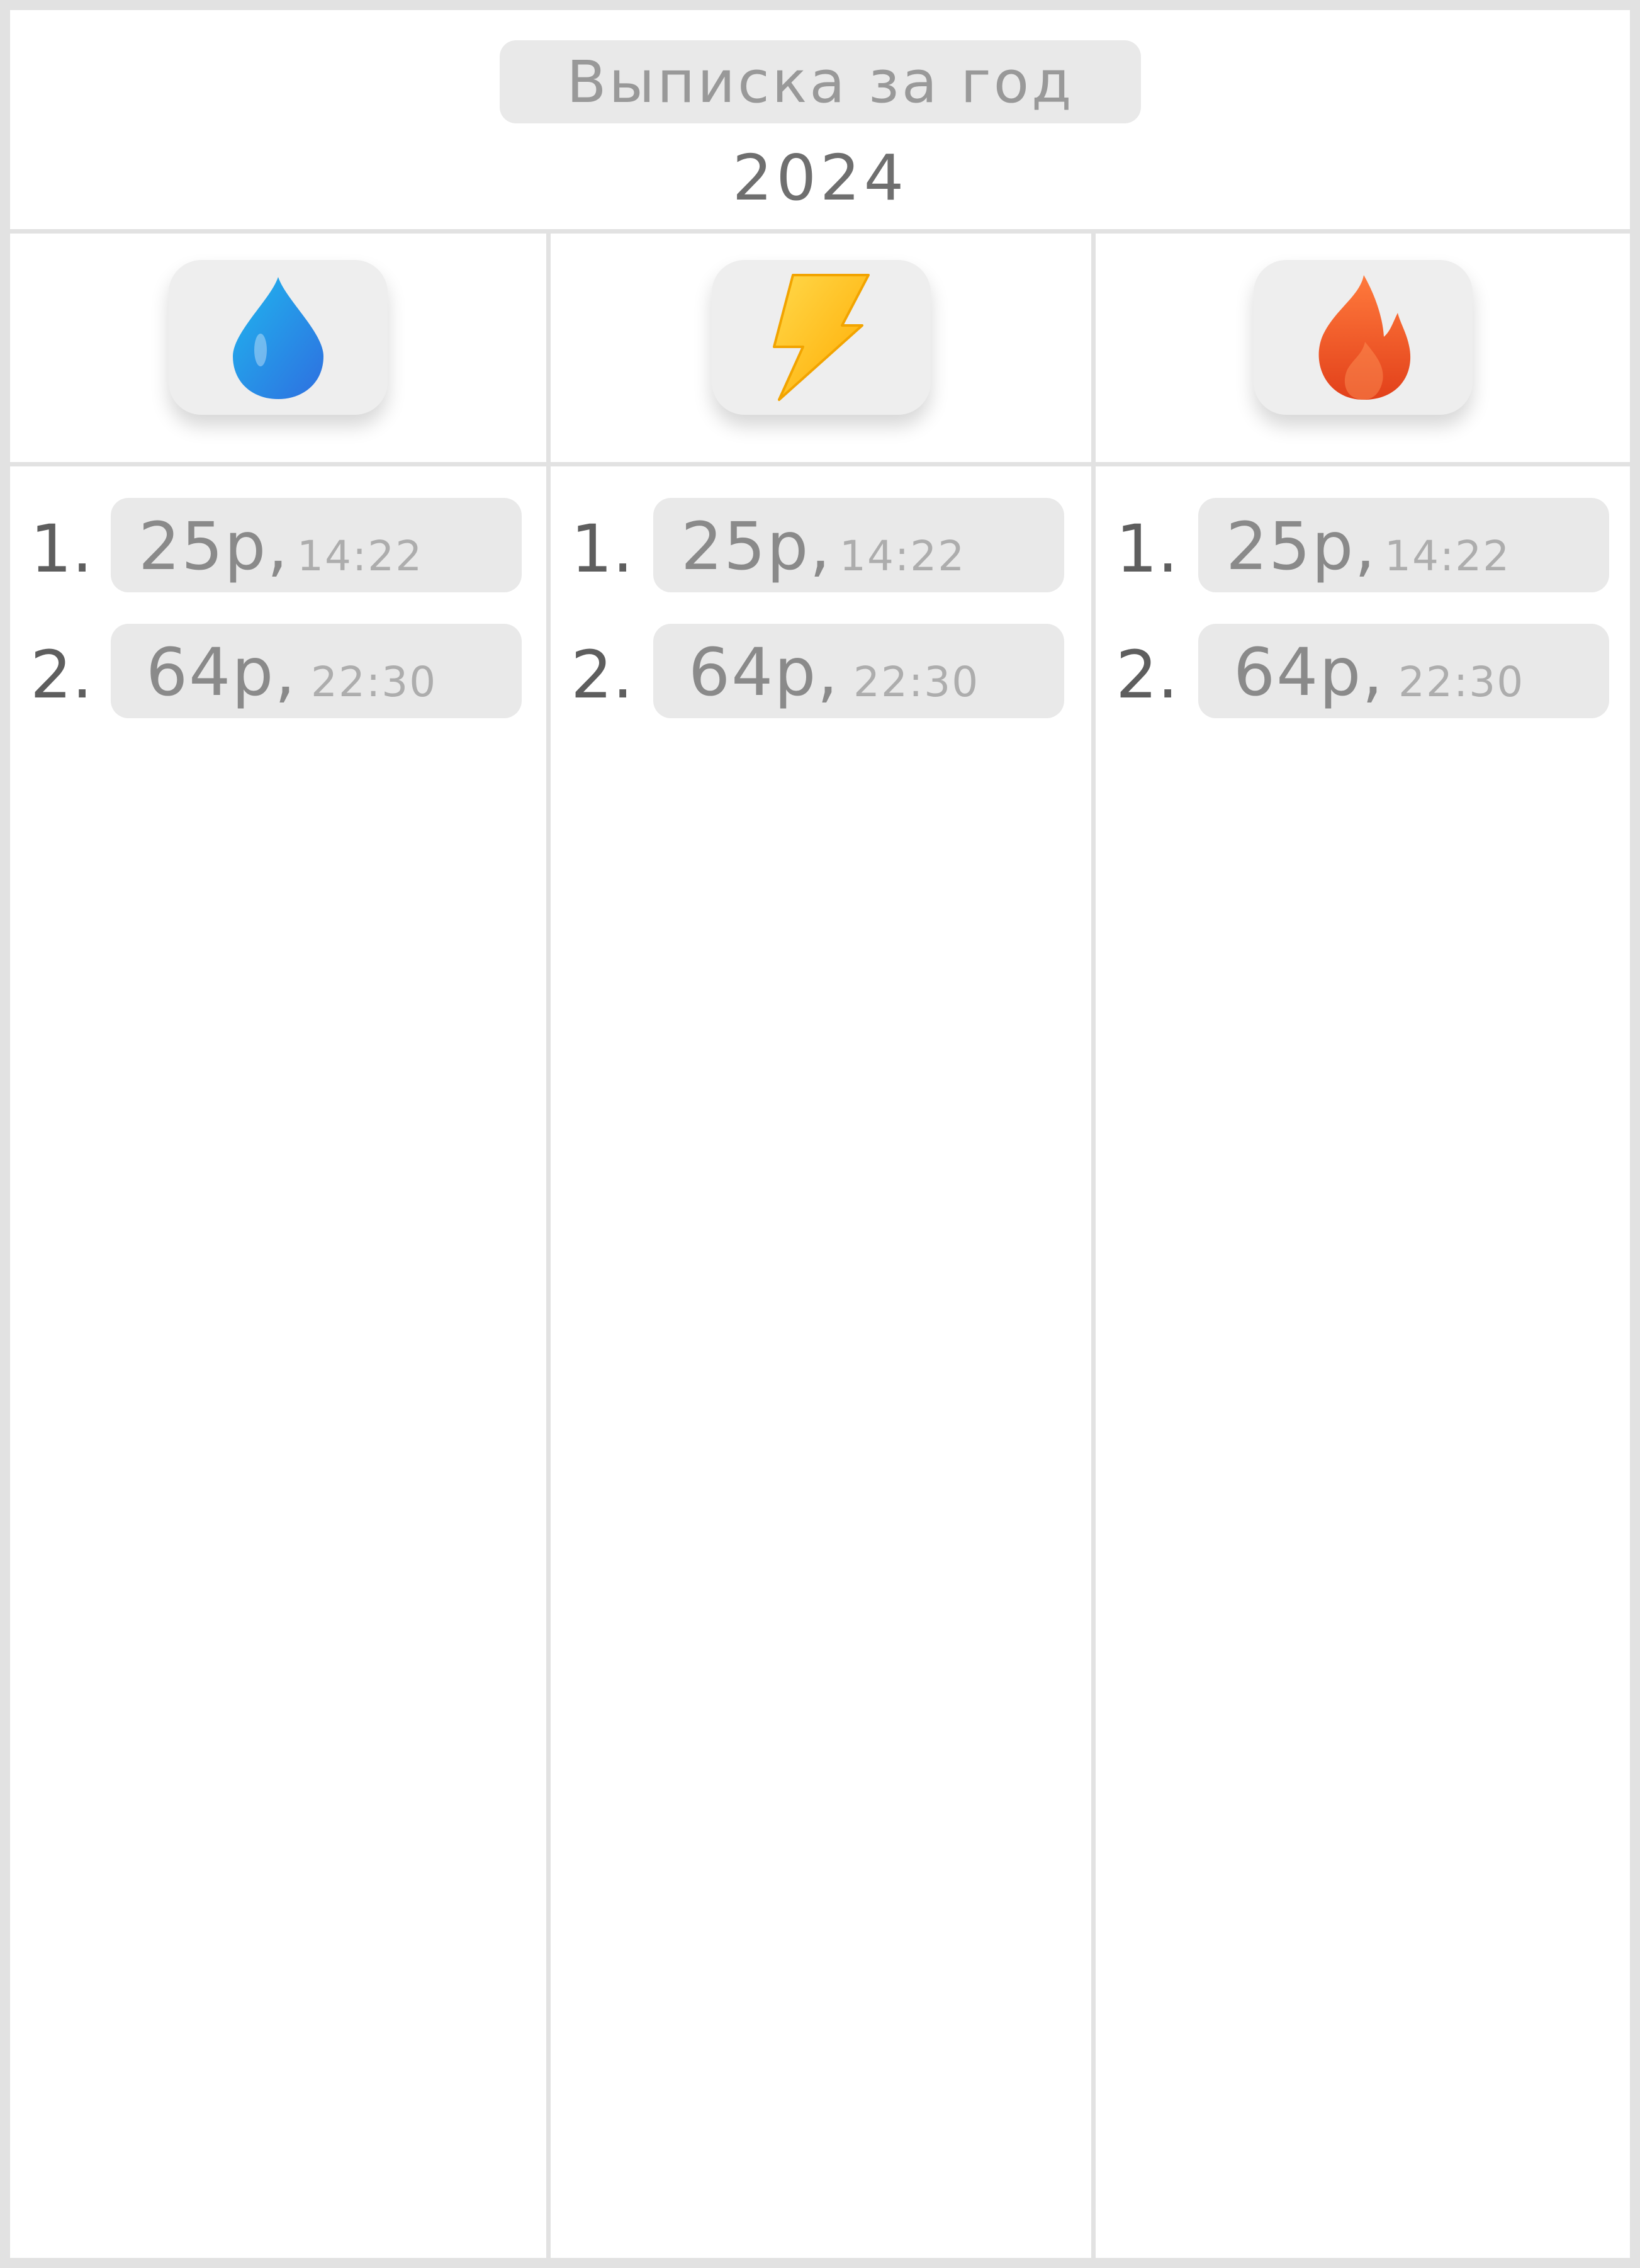  I want to click on header: Выписка за год 2024, so click(820, 122).